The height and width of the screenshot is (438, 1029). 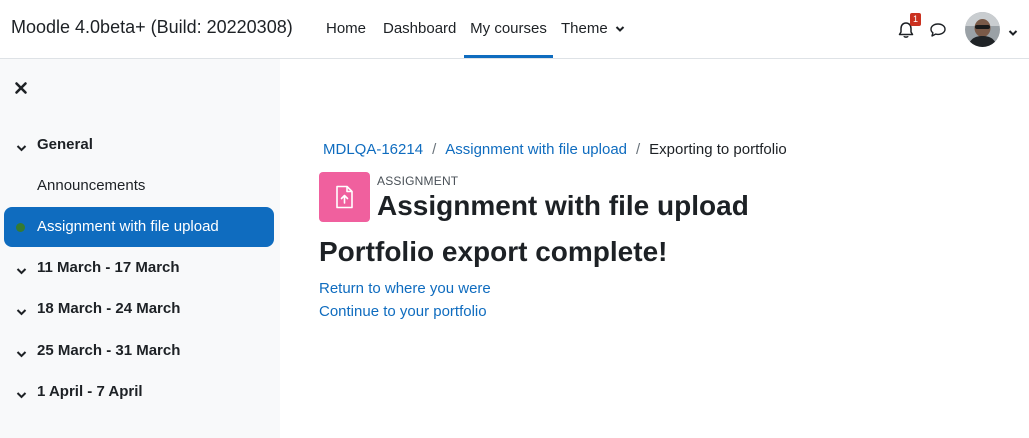 I want to click on avatar, so click(x=982, y=29).